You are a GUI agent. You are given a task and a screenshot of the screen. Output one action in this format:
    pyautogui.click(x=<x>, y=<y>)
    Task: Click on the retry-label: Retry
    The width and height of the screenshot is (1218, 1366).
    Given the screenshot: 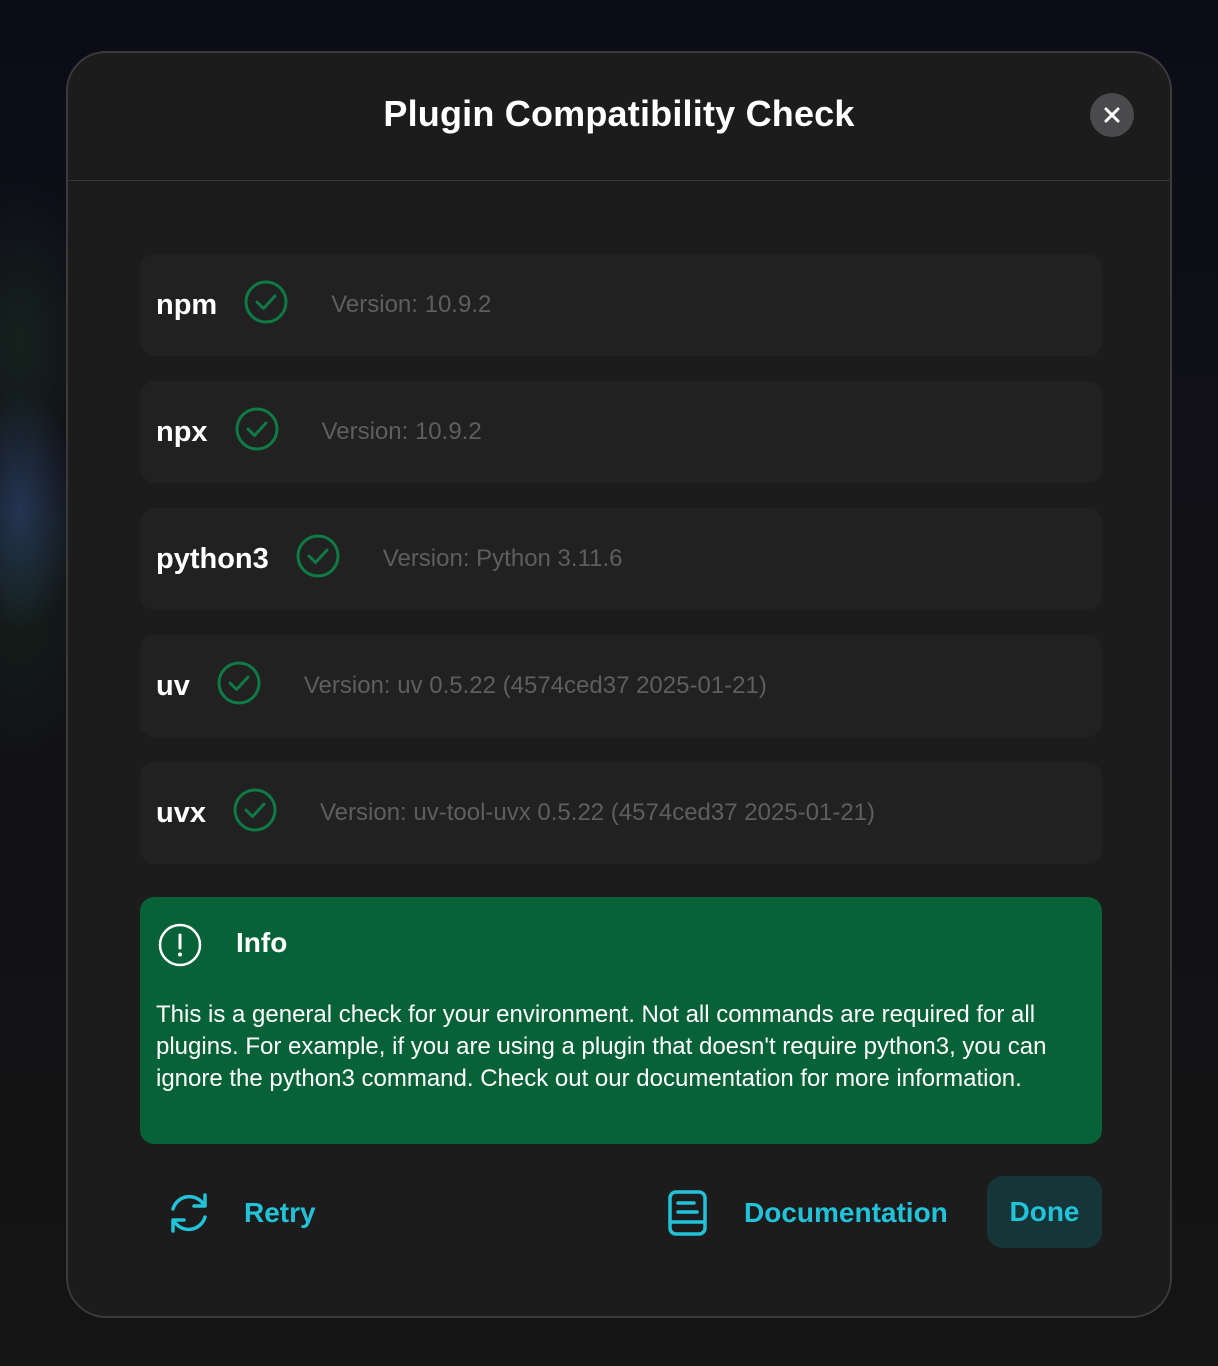 What is the action you would take?
    pyautogui.click(x=280, y=1212)
    